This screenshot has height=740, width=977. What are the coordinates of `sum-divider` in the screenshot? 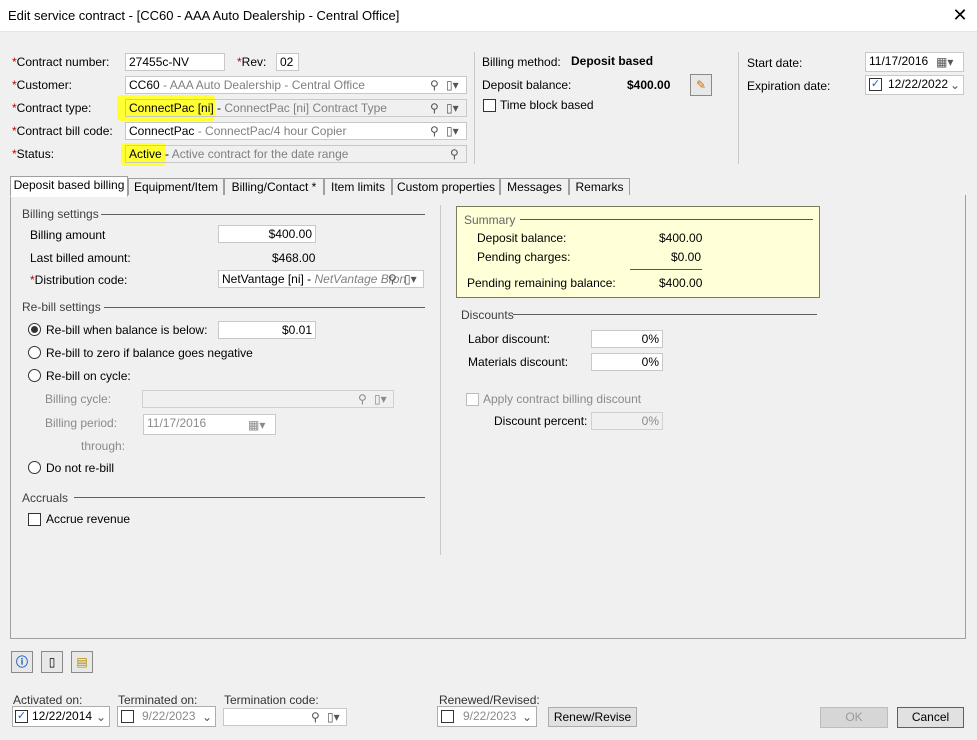 It's located at (666, 269).